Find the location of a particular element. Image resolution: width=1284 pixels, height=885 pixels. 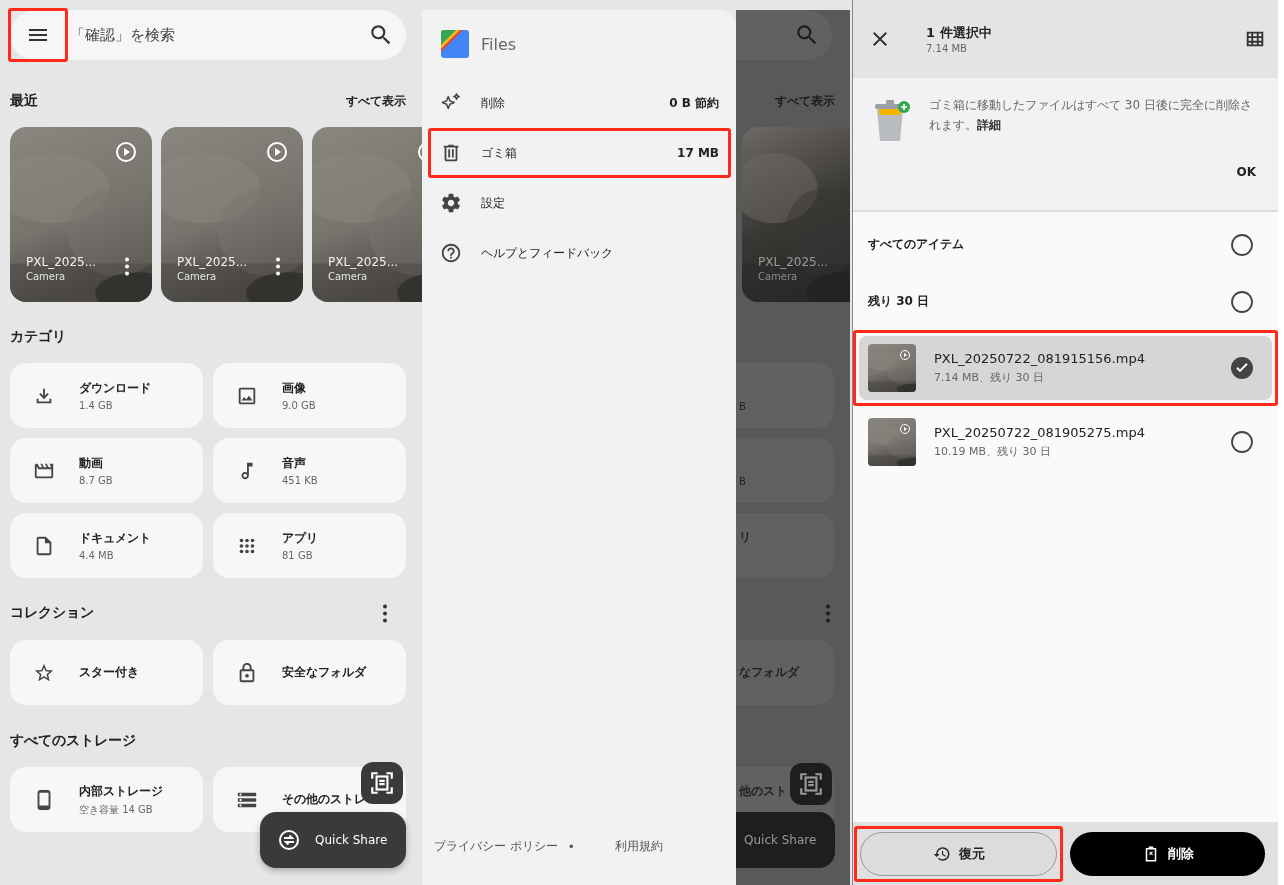

category-tile: 画像 9.0 GB is located at coordinates (309, 395).